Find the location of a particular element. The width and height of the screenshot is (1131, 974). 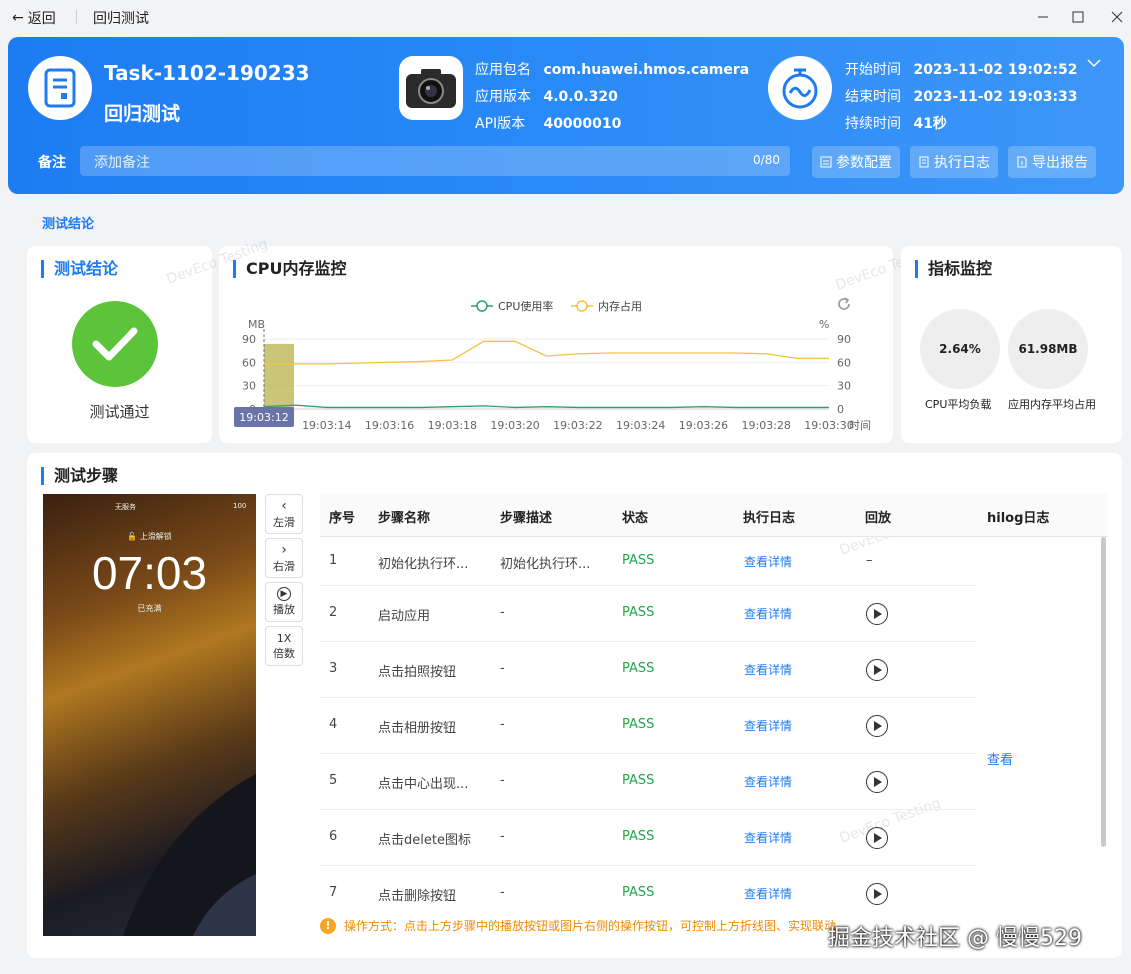

chevron-left-icon: ‹ is located at coordinates (284, 506).